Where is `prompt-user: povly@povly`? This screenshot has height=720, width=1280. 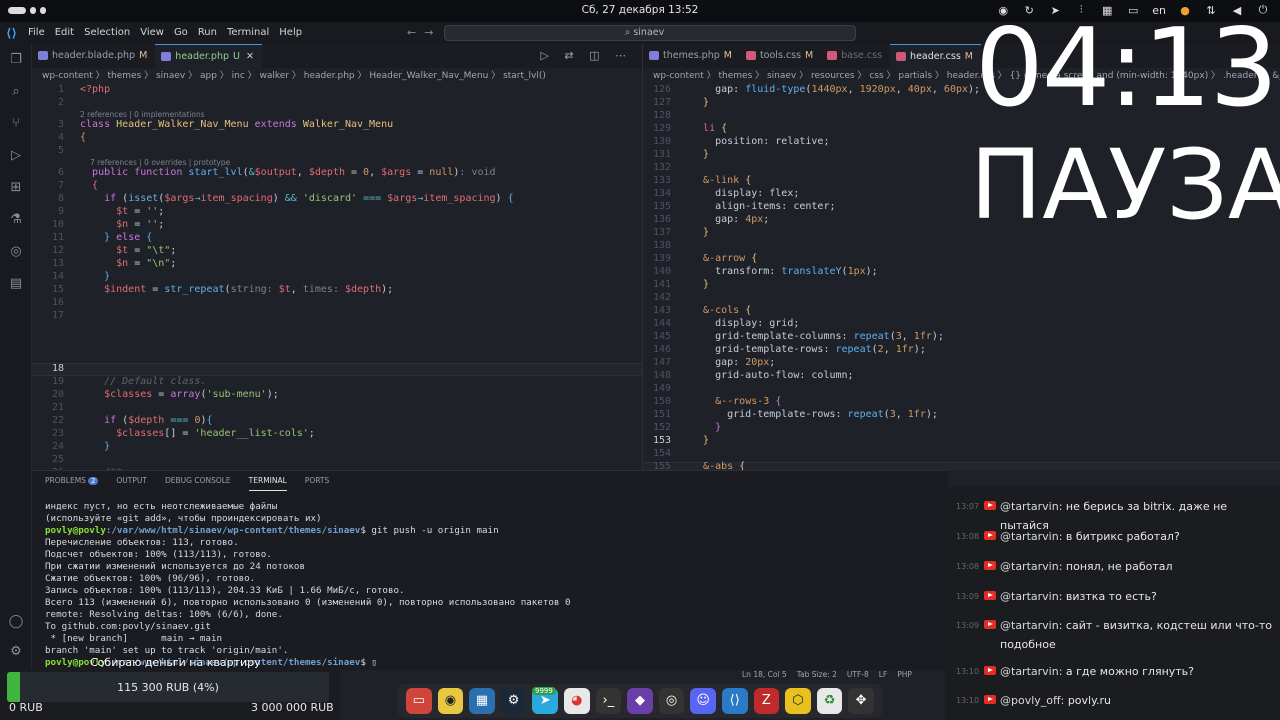
prompt-user: povly@povly is located at coordinates (75, 530).